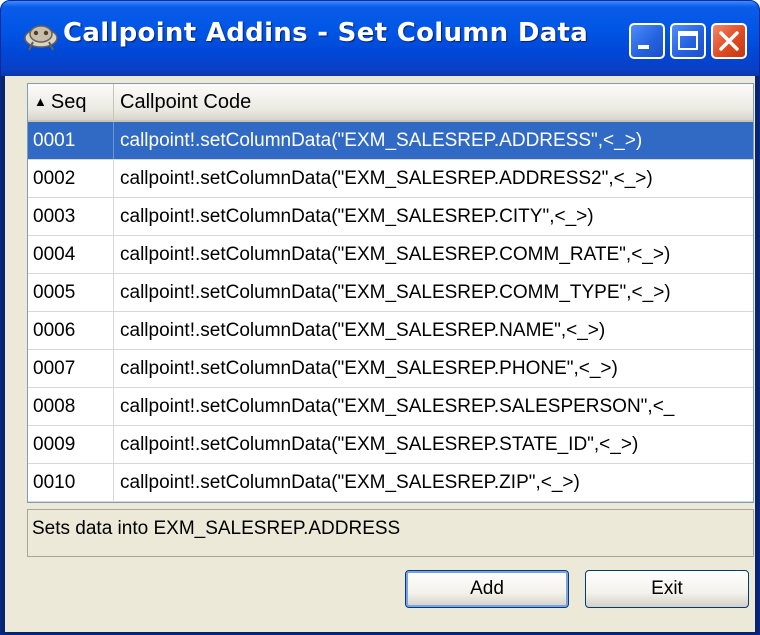 This screenshot has width=760, height=635. Describe the element at coordinates (326, 33) in the screenshot. I see `window-title: Callpoint Addins - Set Column Data` at that location.